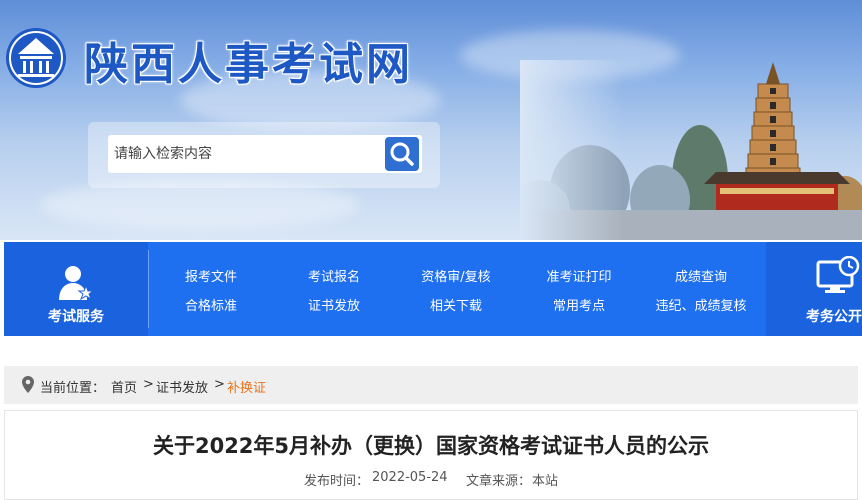  I want to click on user-star-icon, so click(77, 283).